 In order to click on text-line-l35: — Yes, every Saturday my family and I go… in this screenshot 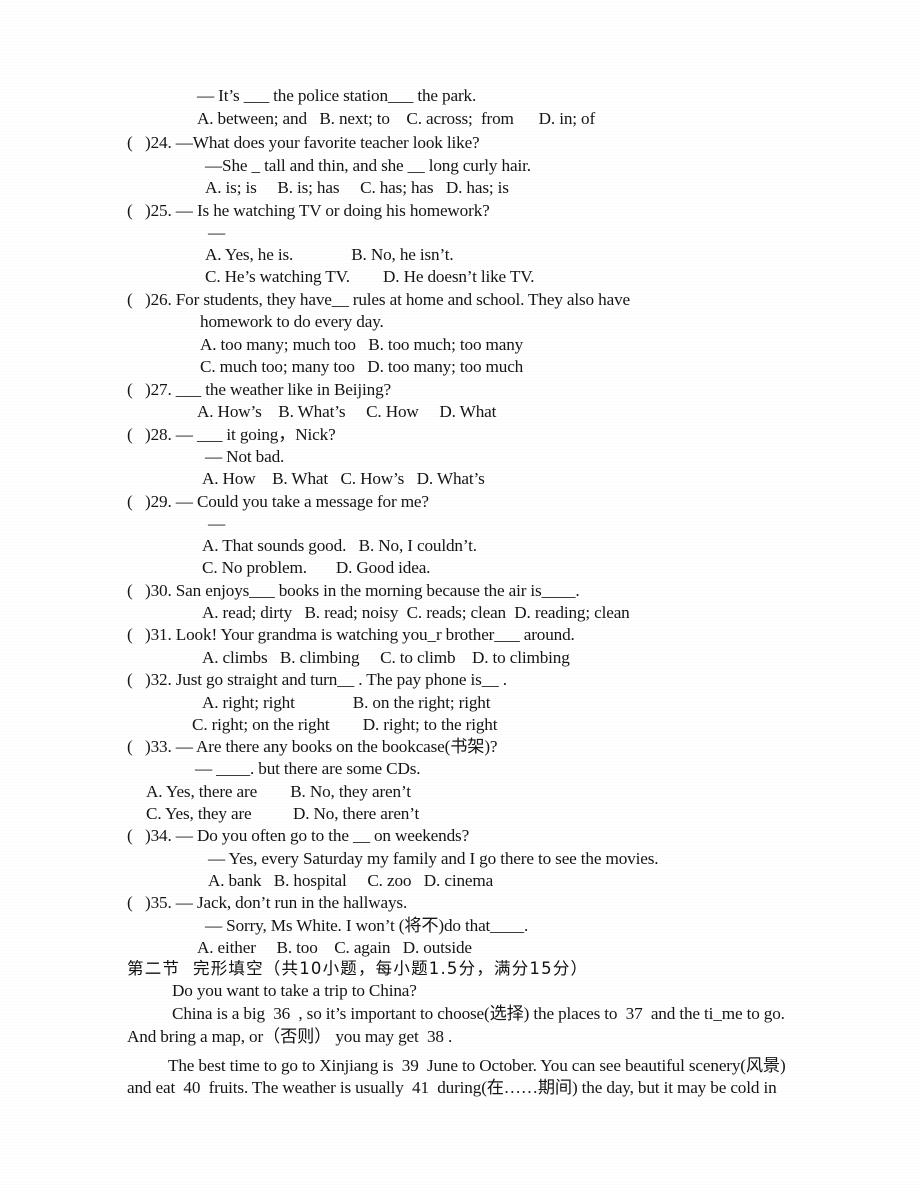, I will do `click(433, 858)`.